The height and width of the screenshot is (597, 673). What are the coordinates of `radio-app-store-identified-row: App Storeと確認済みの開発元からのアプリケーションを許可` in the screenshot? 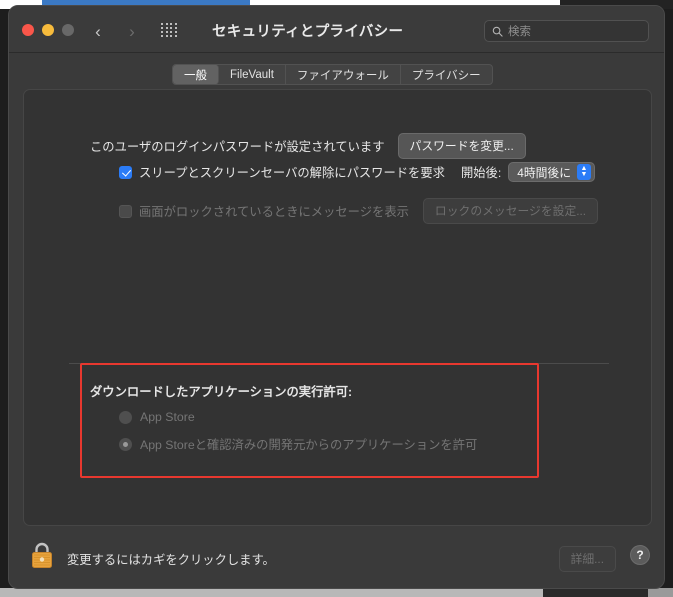 It's located at (298, 444).